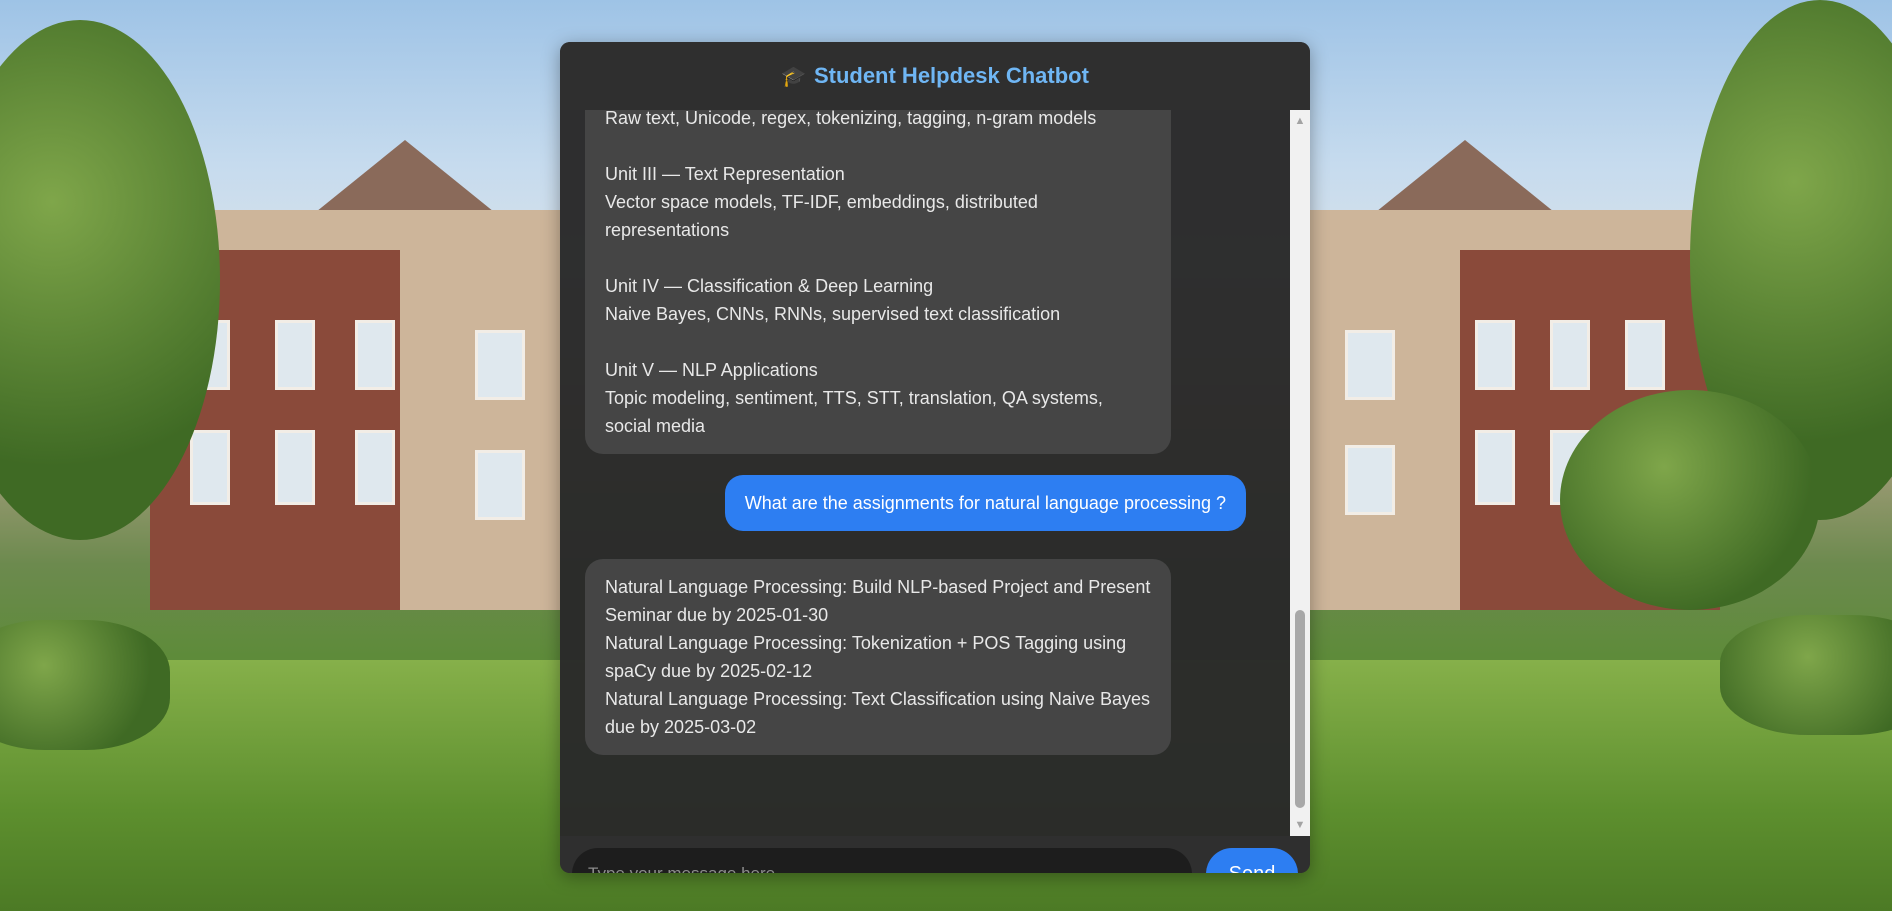 The width and height of the screenshot is (1892, 911). What do you see at coordinates (1300, 709) in the screenshot?
I see `scrollbar-thumb` at bounding box center [1300, 709].